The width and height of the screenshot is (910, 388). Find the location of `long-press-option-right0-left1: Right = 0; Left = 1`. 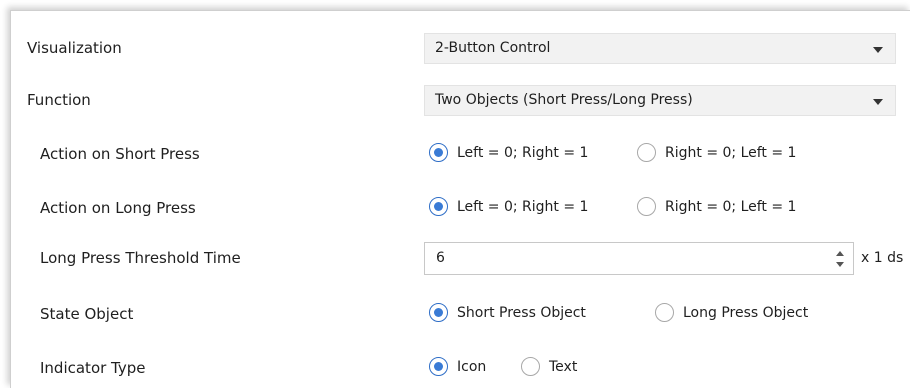

long-press-option-right0-left1: Right = 0; Left = 1 is located at coordinates (716, 206).